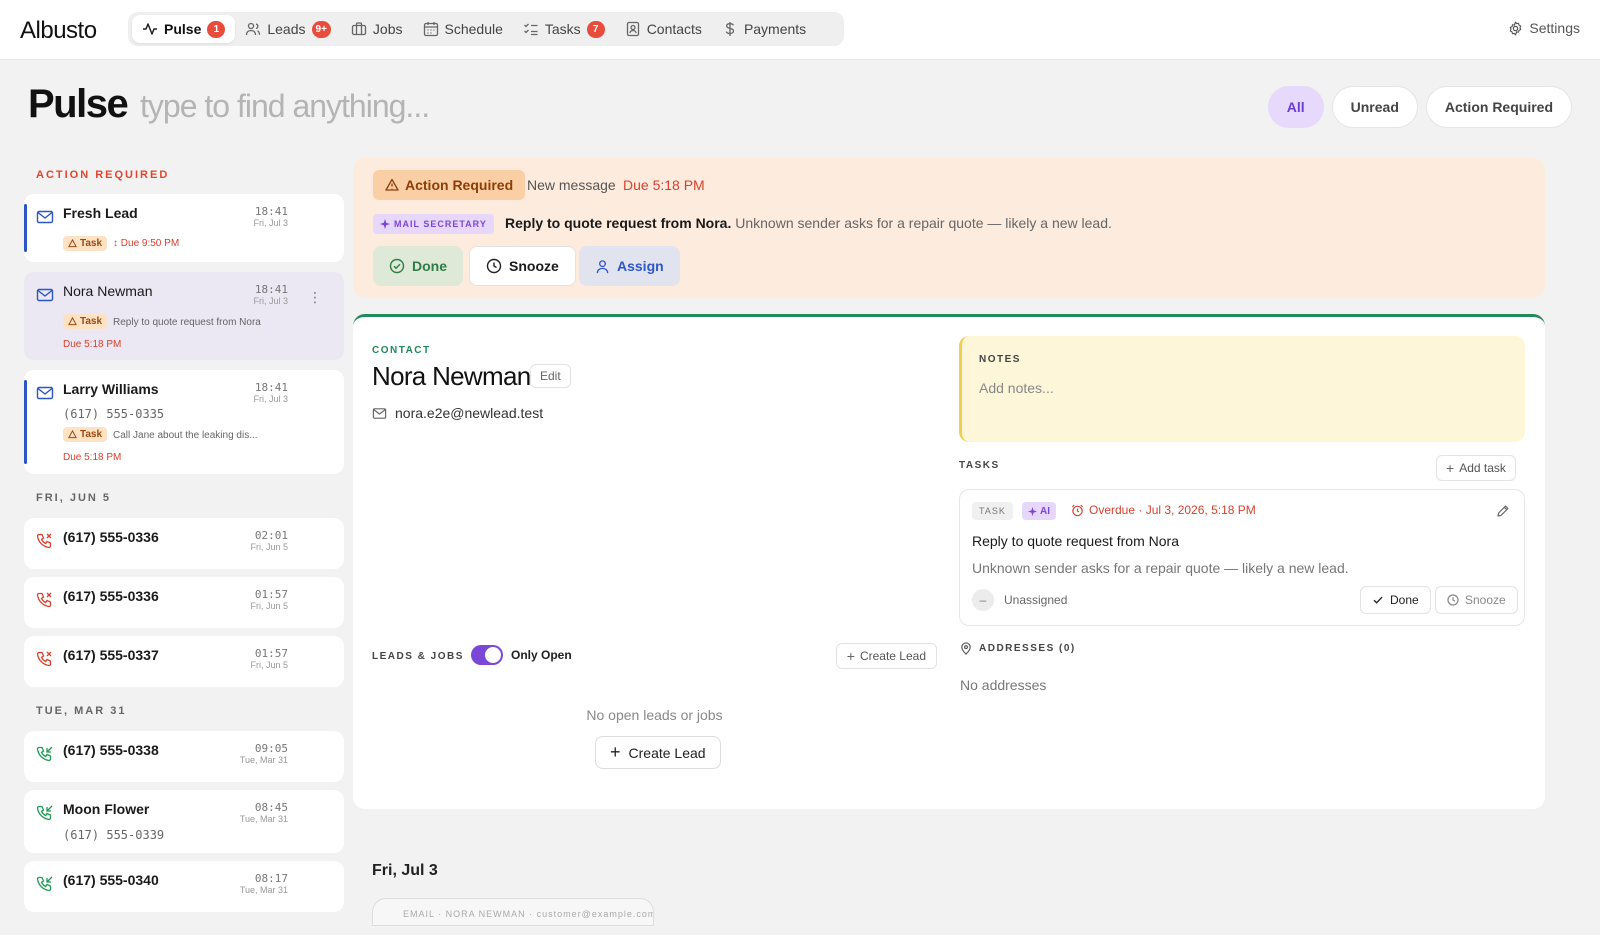 The width and height of the screenshot is (1600, 935). Describe the element at coordinates (1516, 28) in the screenshot. I see `gear-icon` at that location.